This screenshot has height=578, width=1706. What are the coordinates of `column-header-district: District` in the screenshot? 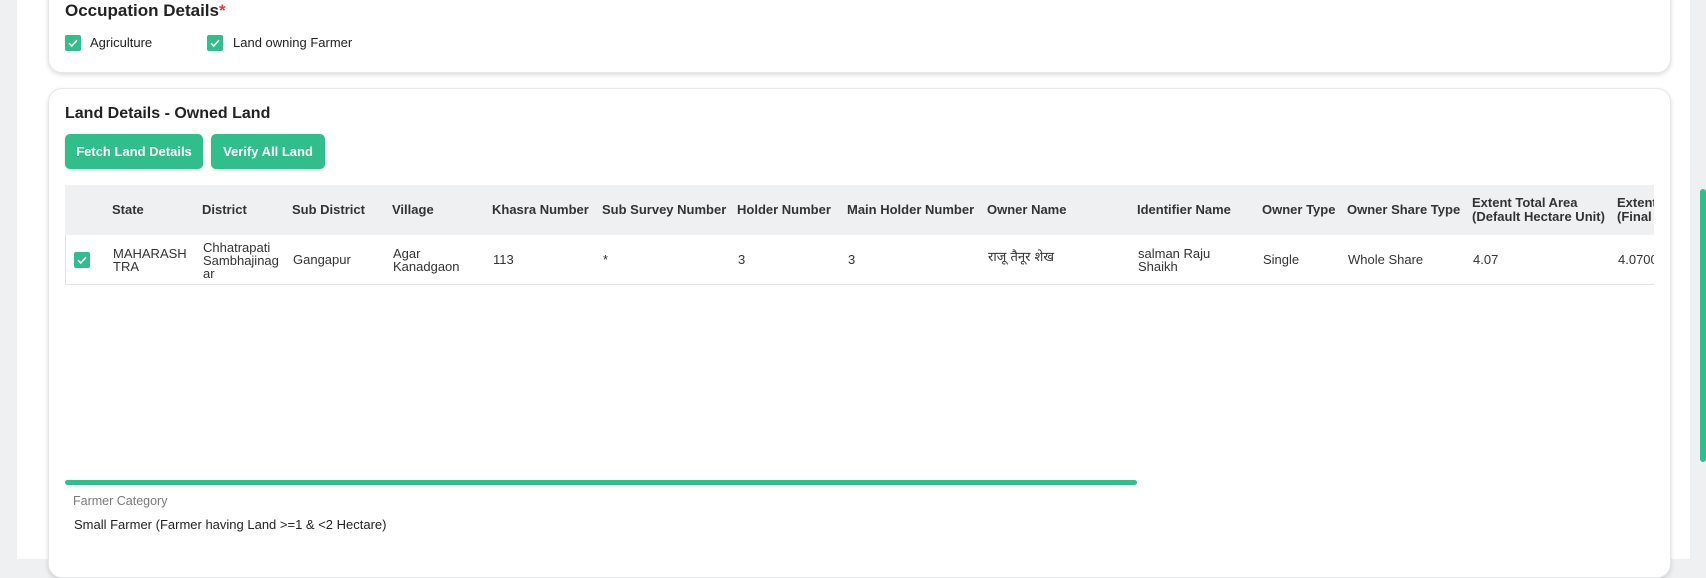 It's located at (224, 209).